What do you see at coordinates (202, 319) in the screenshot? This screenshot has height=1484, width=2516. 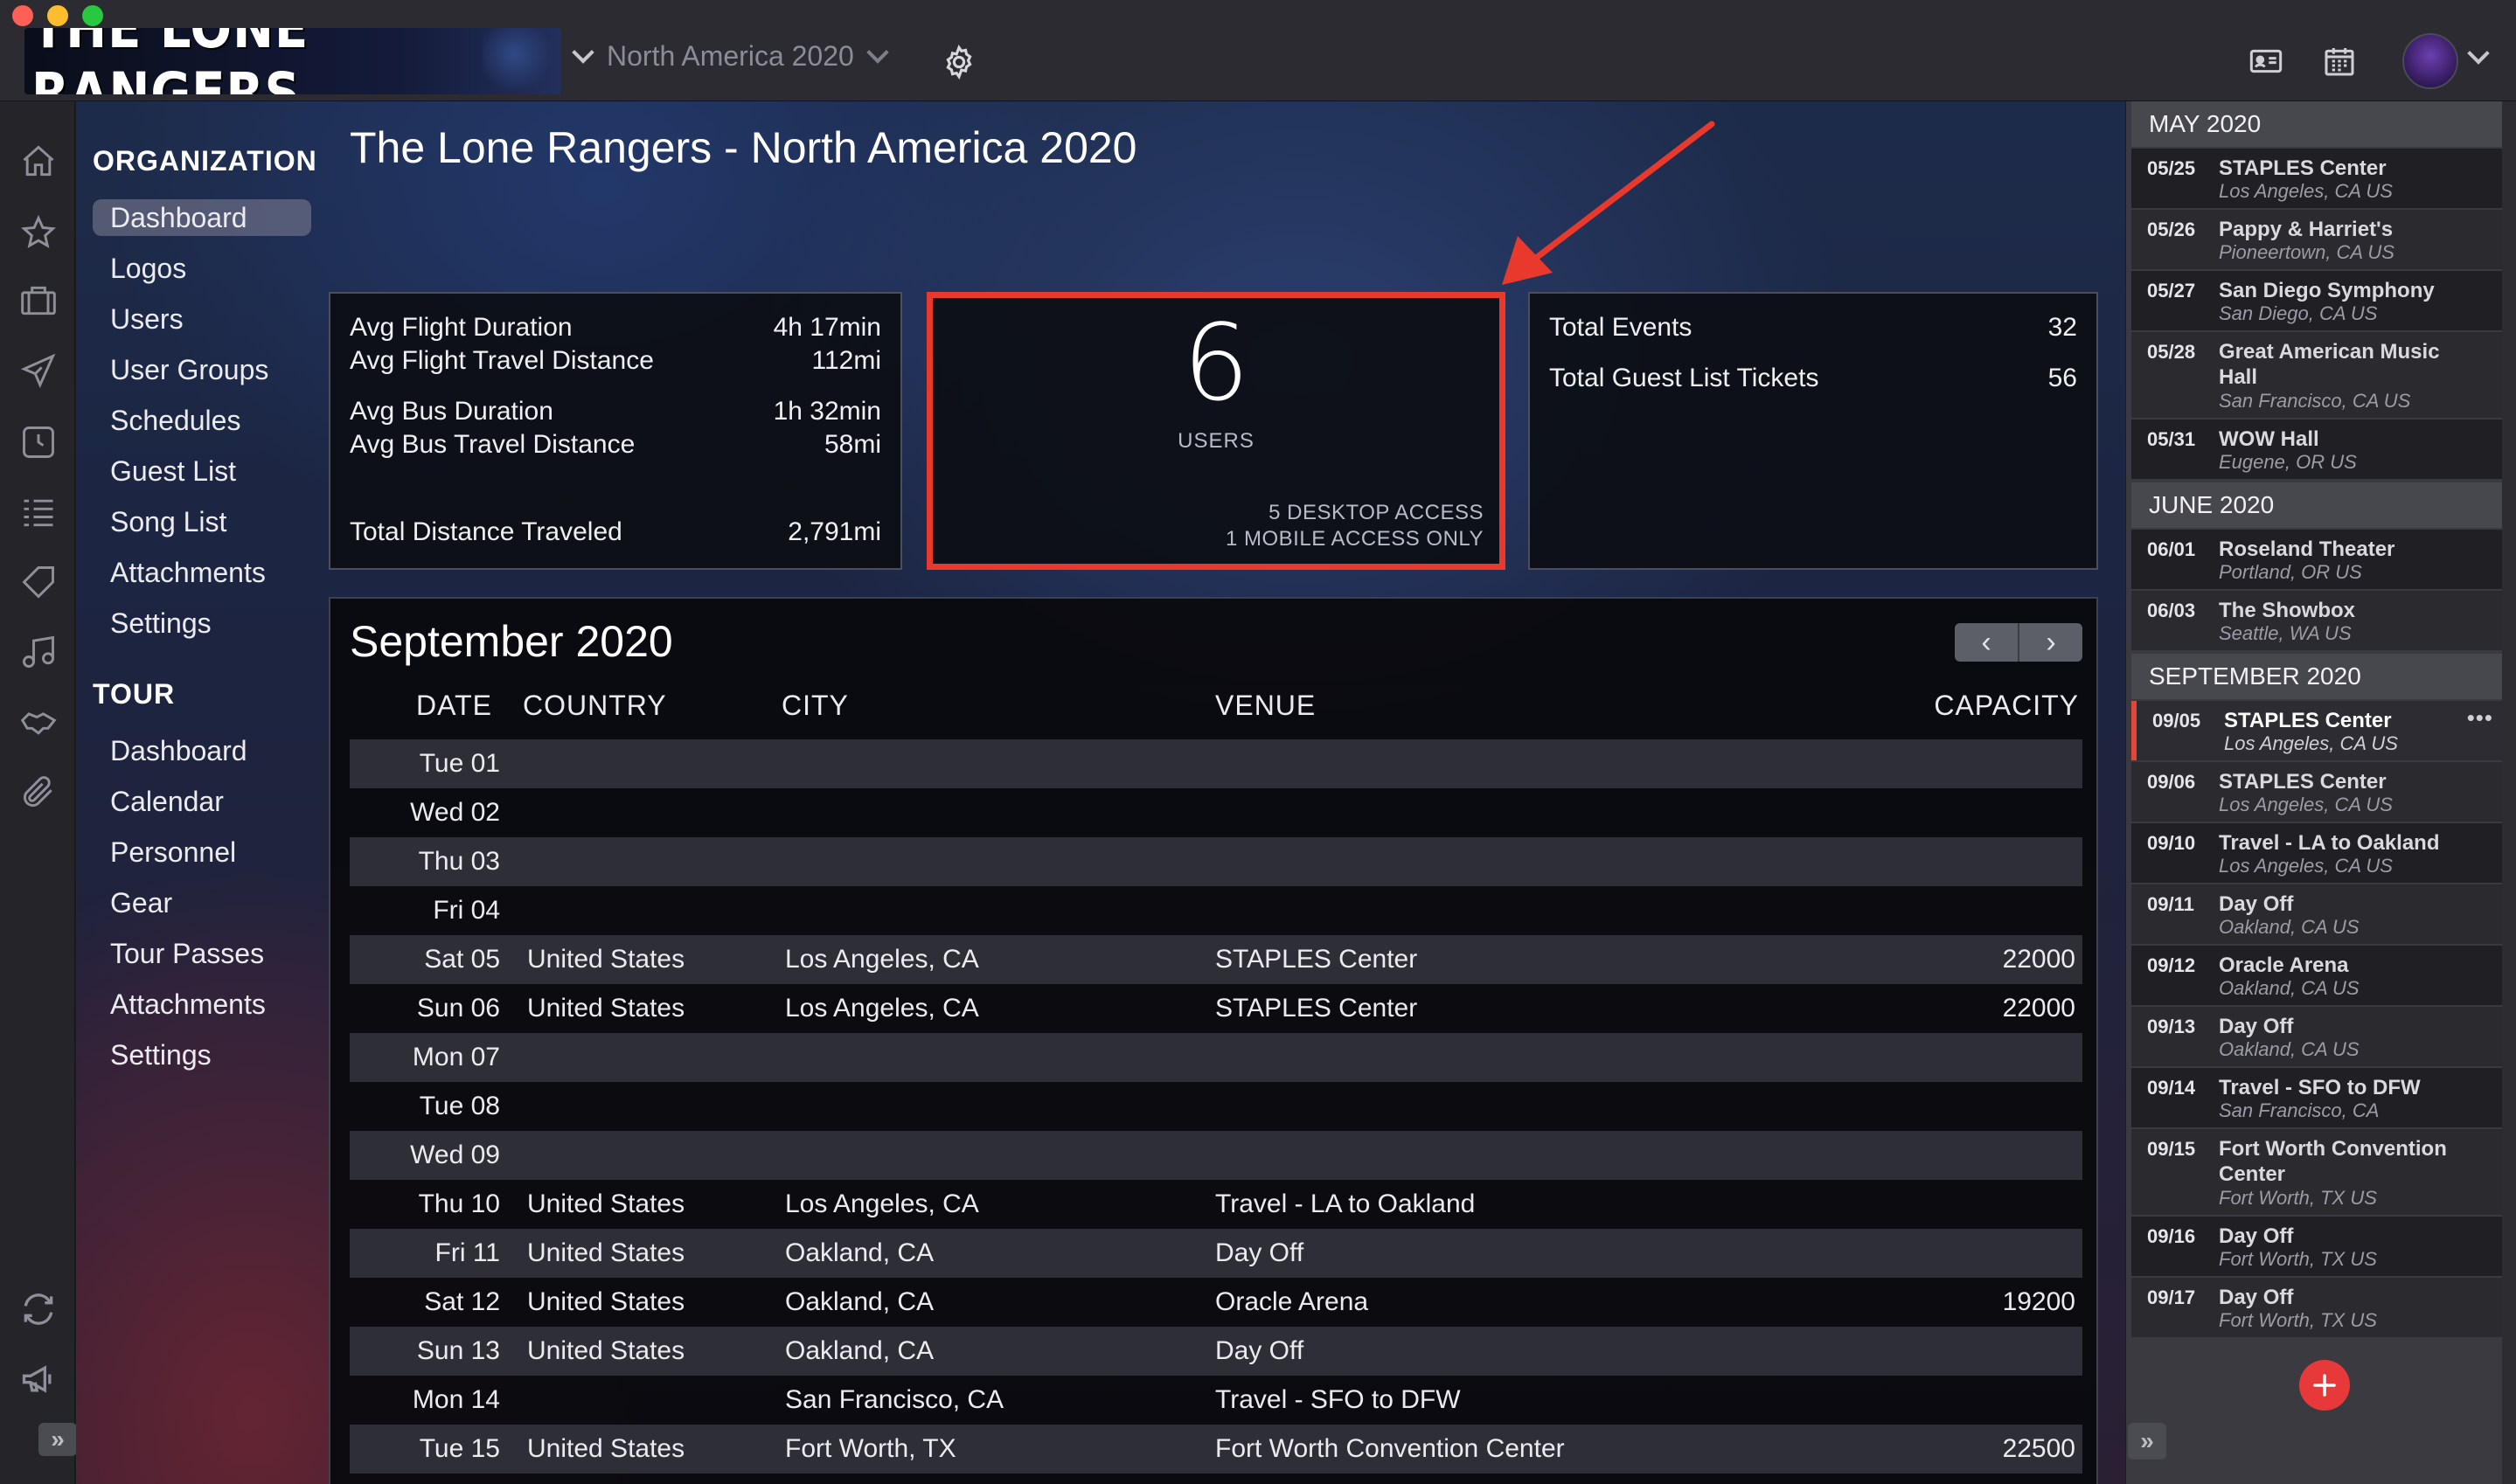 I see `nav-item-users: Users` at bounding box center [202, 319].